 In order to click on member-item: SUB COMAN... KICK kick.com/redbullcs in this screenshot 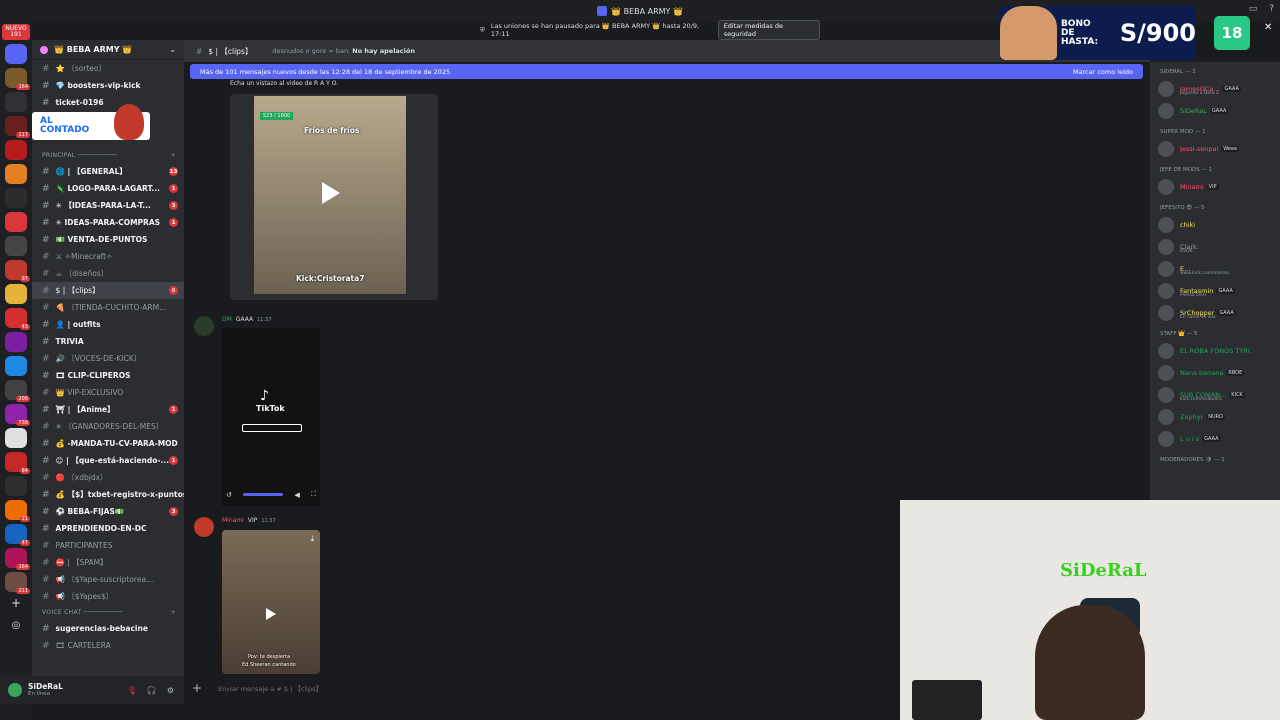, I will do `click(1215, 395)`.